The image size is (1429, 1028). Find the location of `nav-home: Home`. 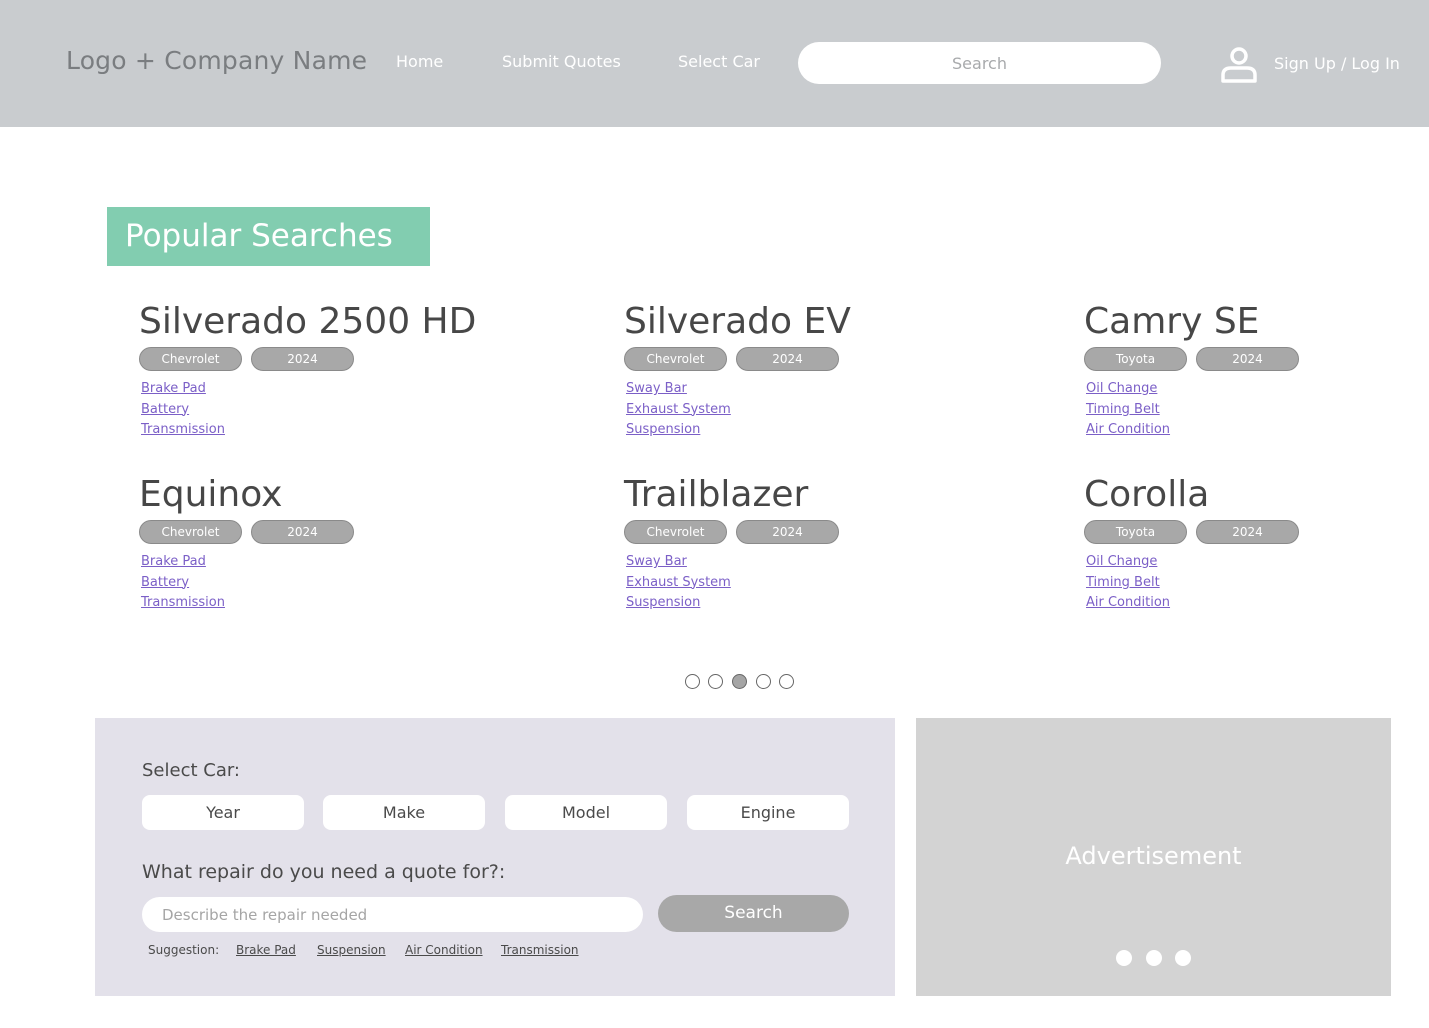

nav-home: Home is located at coordinates (419, 61).